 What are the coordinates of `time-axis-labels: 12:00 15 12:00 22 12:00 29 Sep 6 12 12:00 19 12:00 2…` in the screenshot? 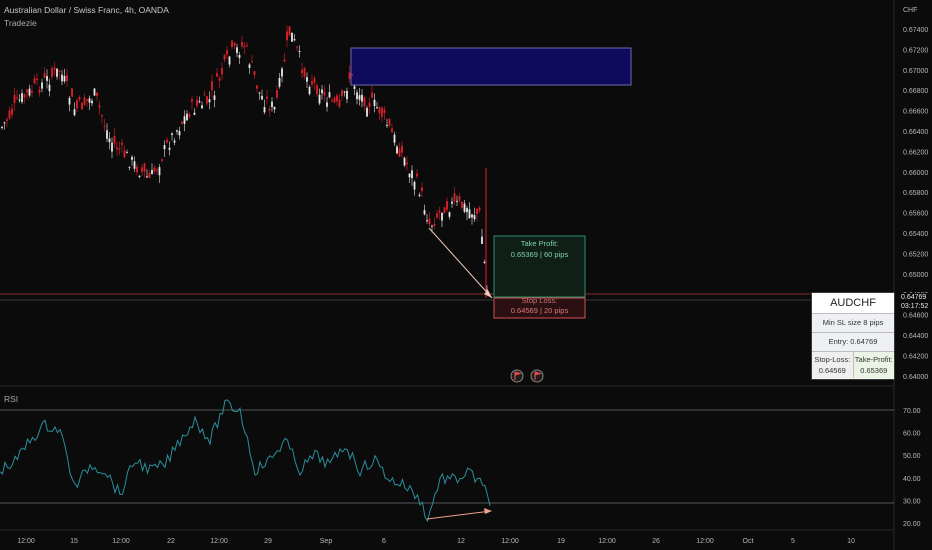 It's located at (436, 541).